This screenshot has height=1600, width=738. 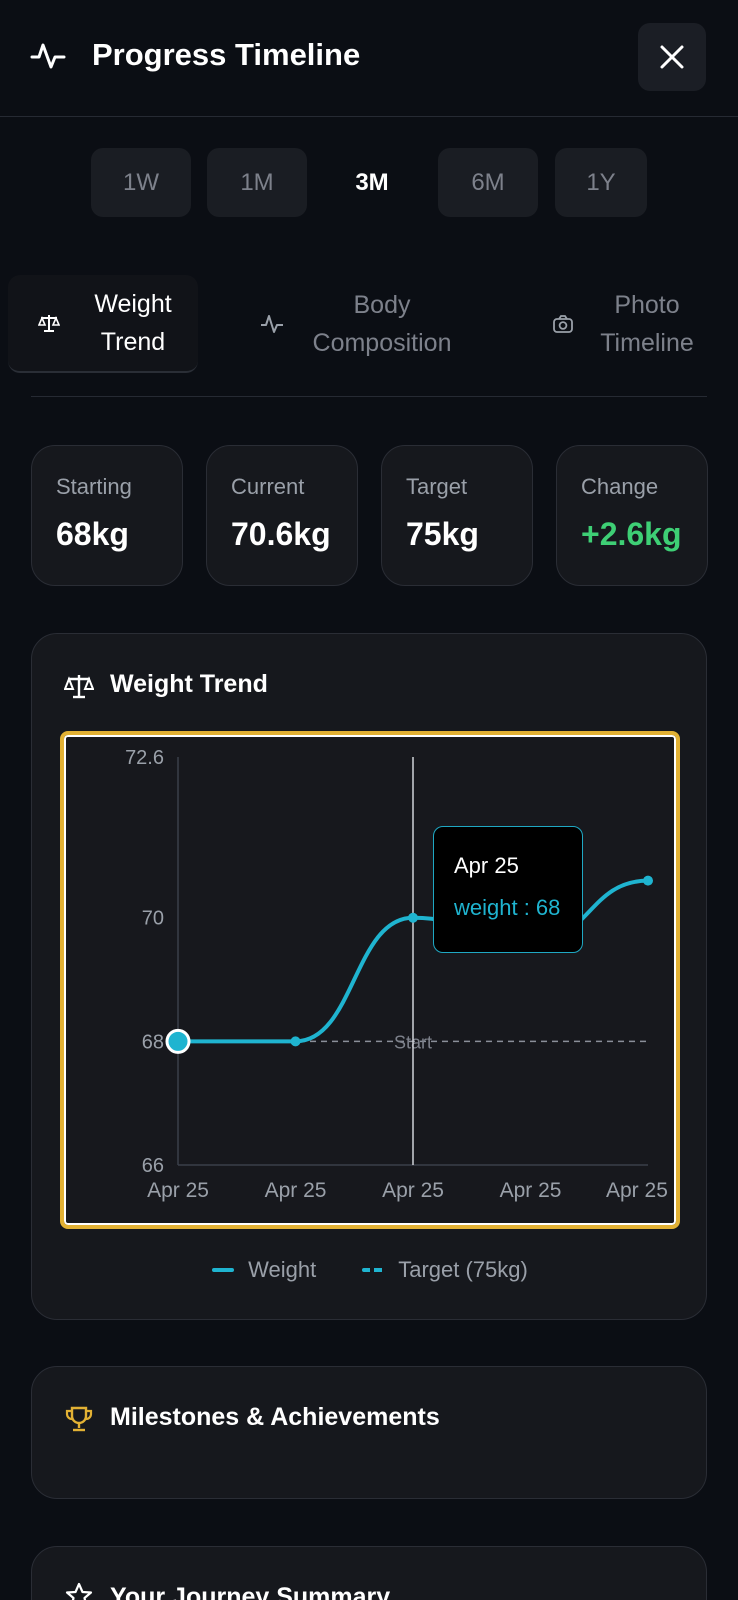 I want to click on tab-weight-trend-label: Weight Trend, so click(x=133, y=323).